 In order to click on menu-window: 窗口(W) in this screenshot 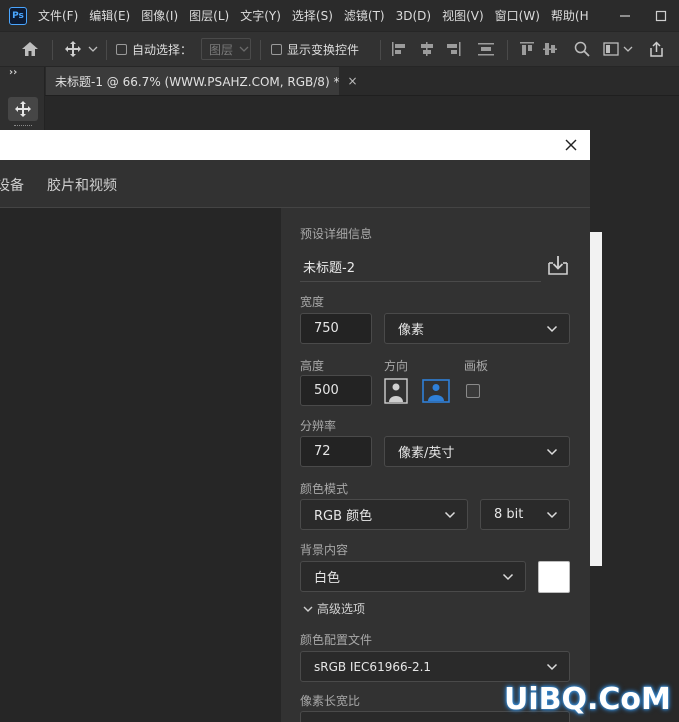, I will do `click(517, 15)`.